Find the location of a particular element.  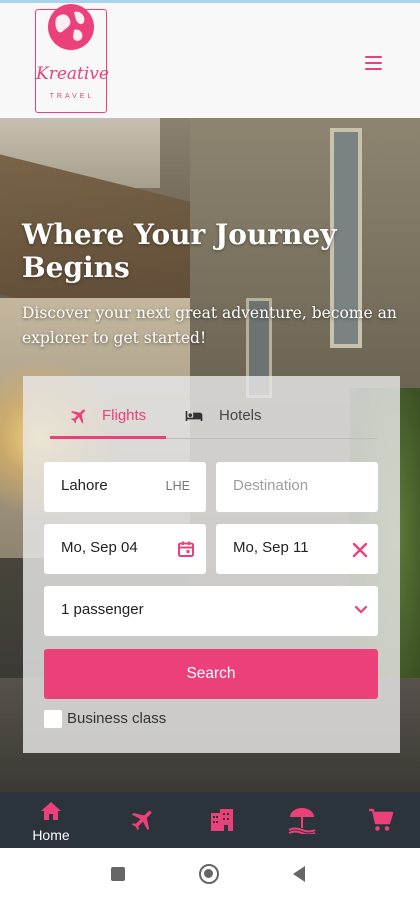

brand-logo: Kreative TRAVEL is located at coordinates (72, 58).